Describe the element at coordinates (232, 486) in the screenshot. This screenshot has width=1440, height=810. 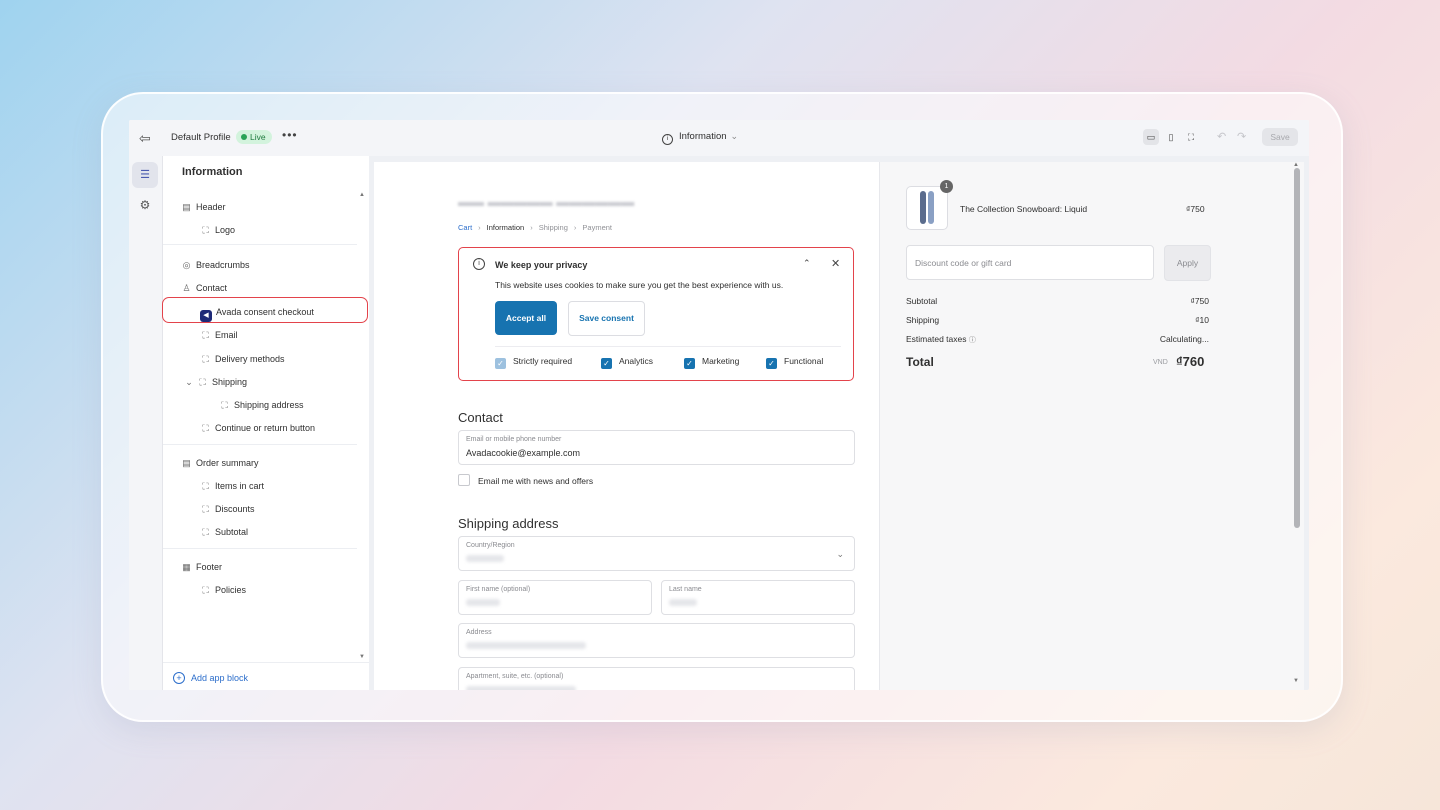
I see `sidebar-item-items-in-cart: ⛶ Items in cart` at that location.